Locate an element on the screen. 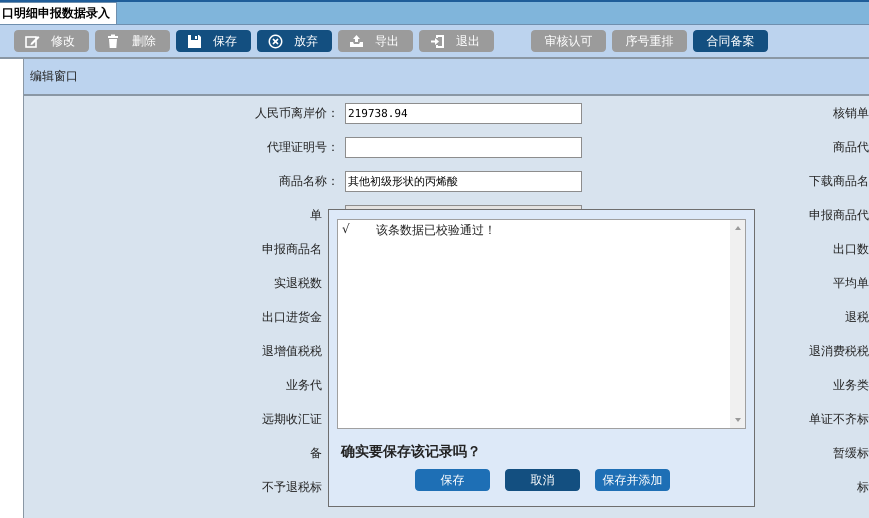 Image resolution: width=869 pixels, height=518 pixels. dialog-button: 保存并添加 is located at coordinates (632, 480).